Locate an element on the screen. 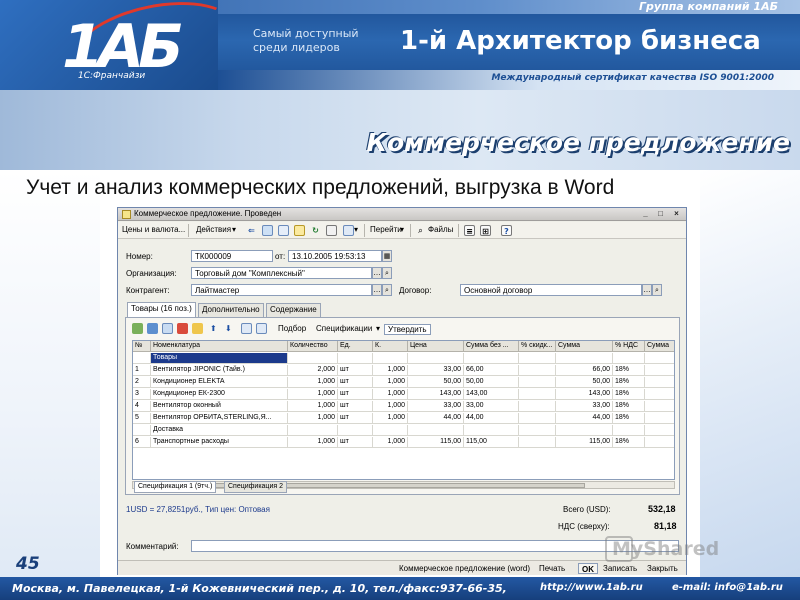  actions-menu: Действия is located at coordinates (213, 229).